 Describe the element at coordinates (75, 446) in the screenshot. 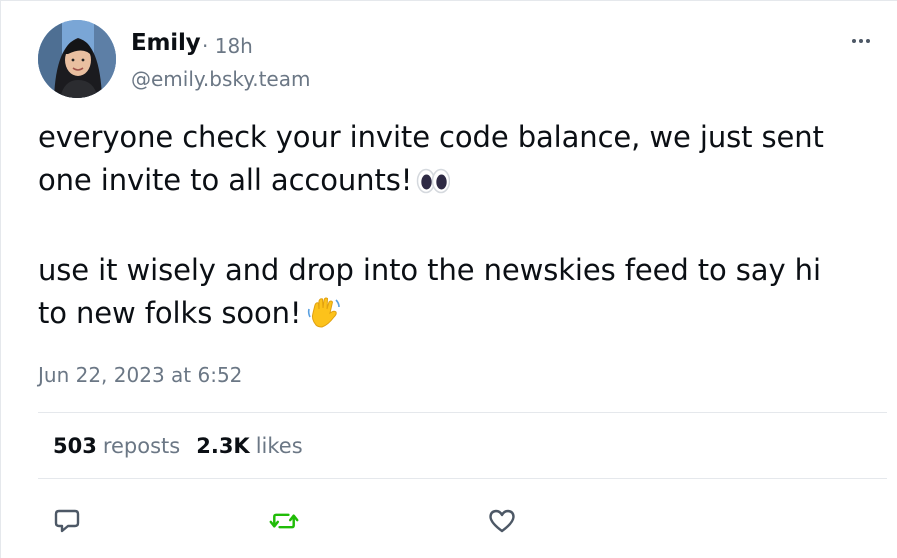

I see `reposts-count: 503` at that location.